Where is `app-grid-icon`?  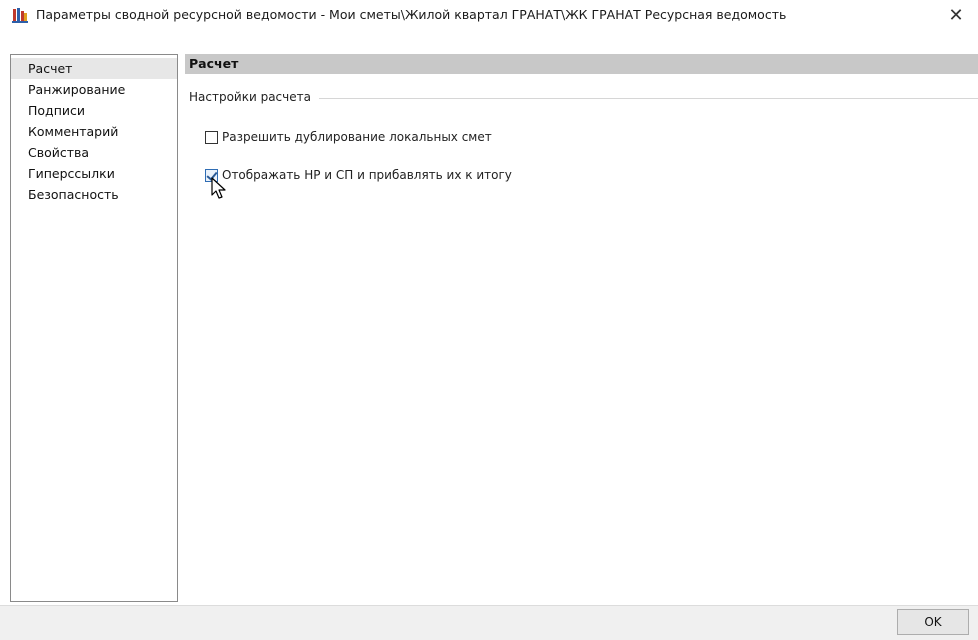
app-grid-icon is located at coordinates (20, 15).